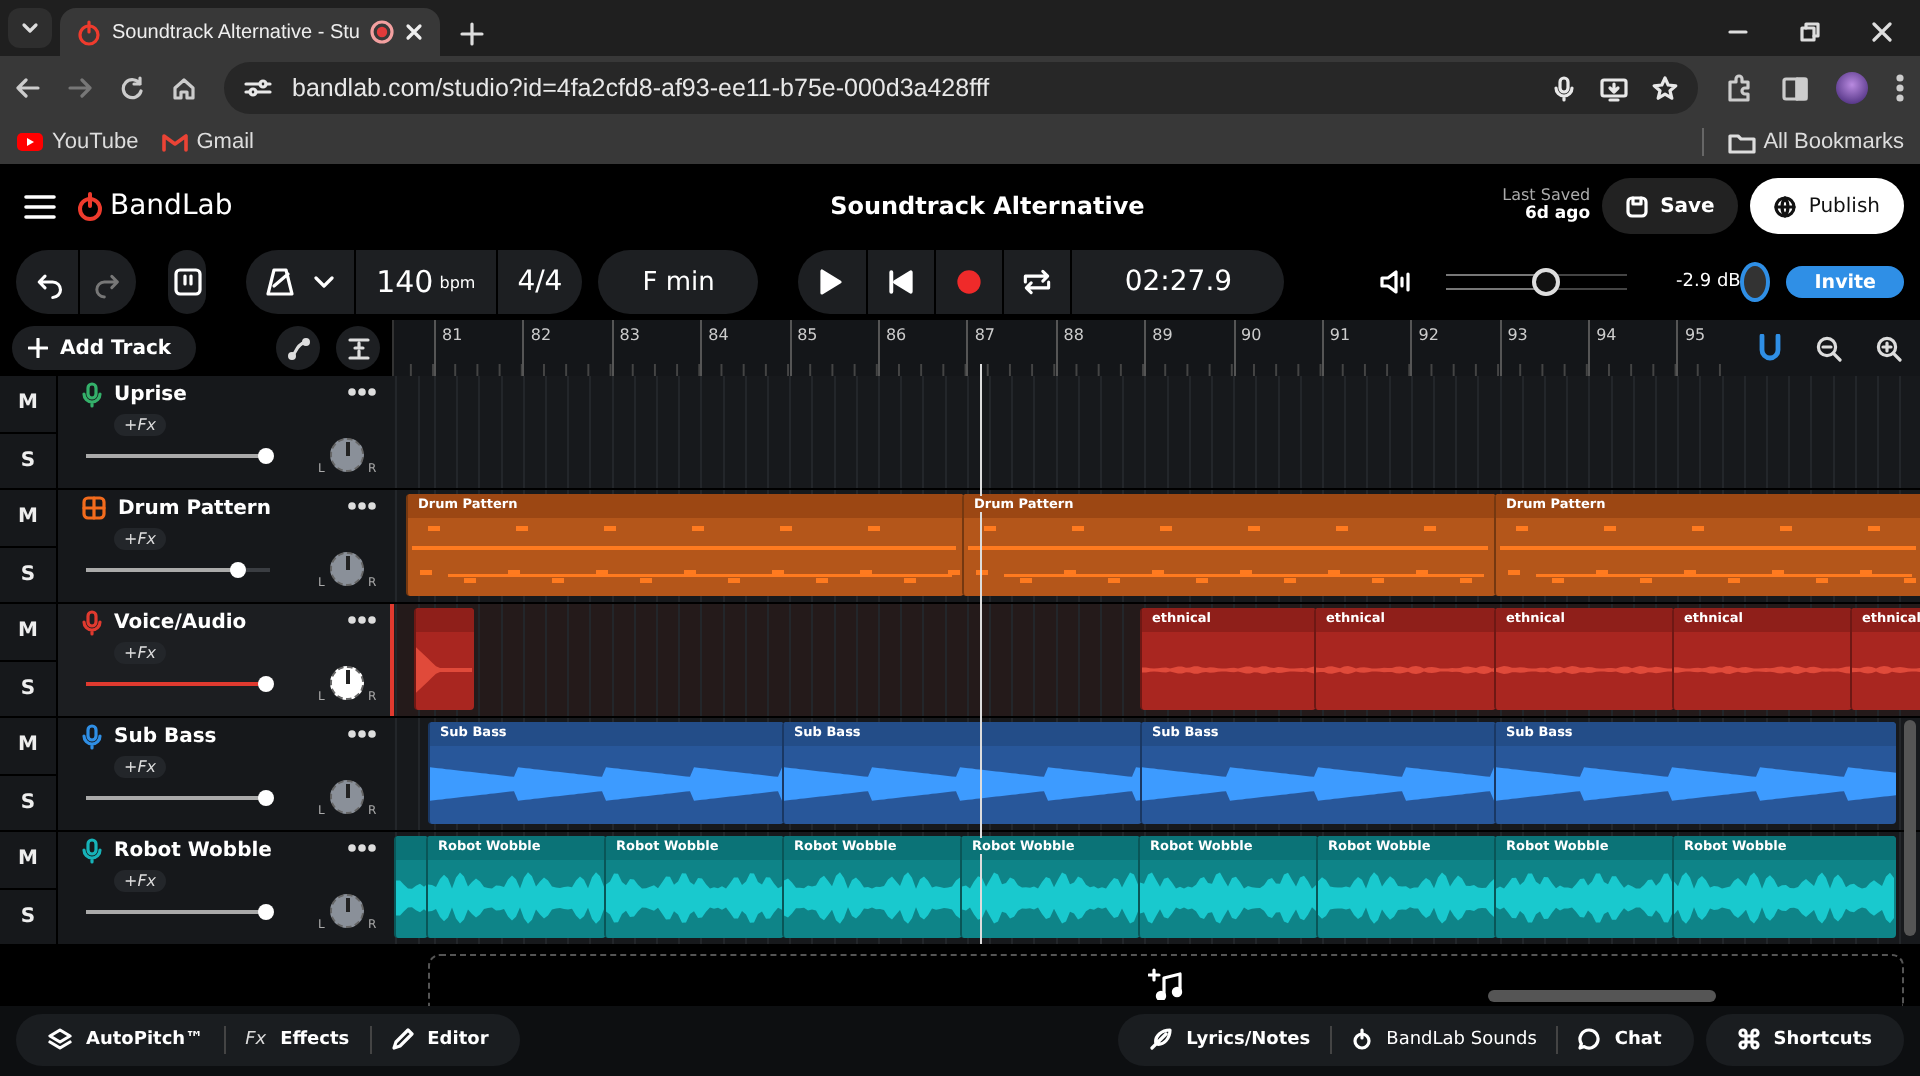 This screenshot has width=1920, height=1076. Describe the element at coordinates (1827, 206) in the screenshot. I see `publish-button: Publish` at that location.